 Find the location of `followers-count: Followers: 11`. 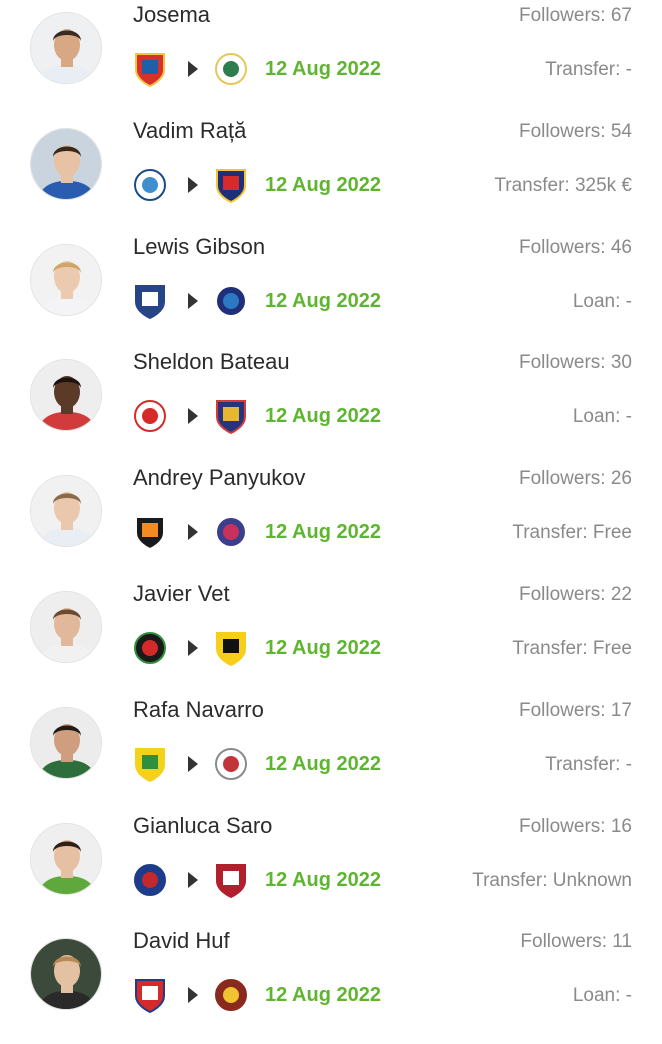

followers-count: Followers: 11 is located at coordinates (576, 942).